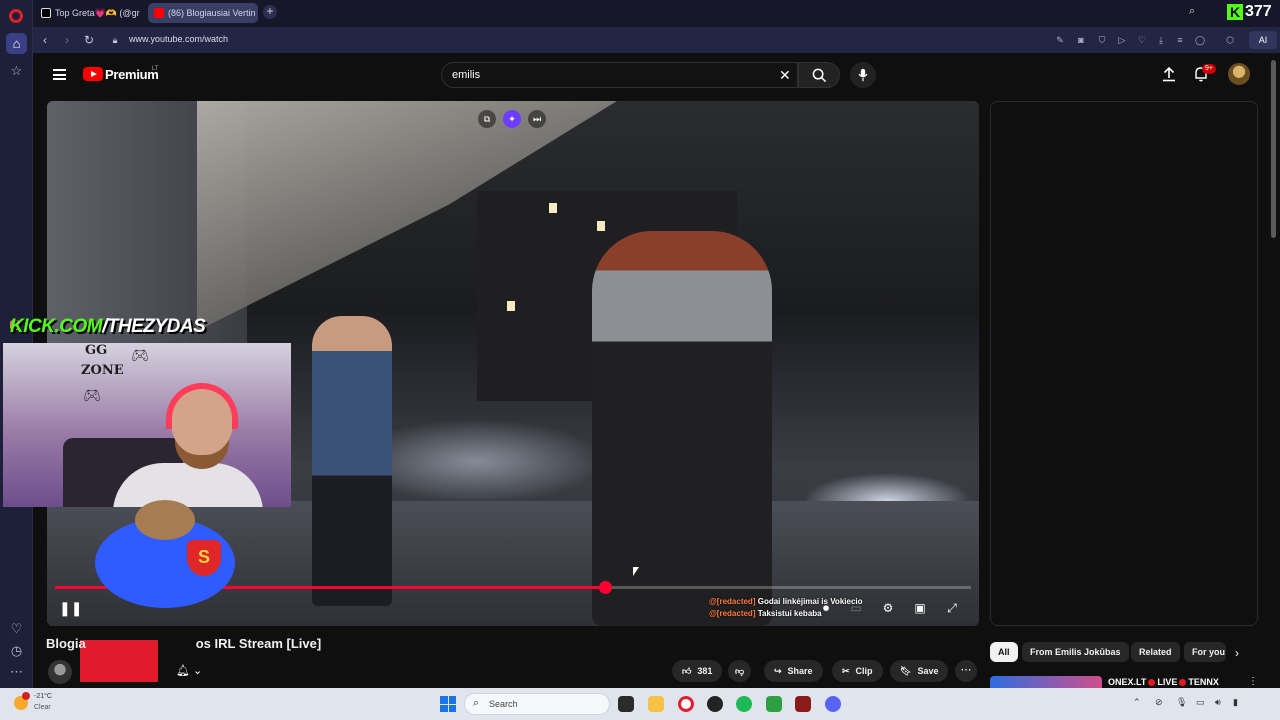 This screenshot has width=1280, height=720. Describe the element at coordinates (863, 75) in the screenshot. I see `voice-search-button` at that location.